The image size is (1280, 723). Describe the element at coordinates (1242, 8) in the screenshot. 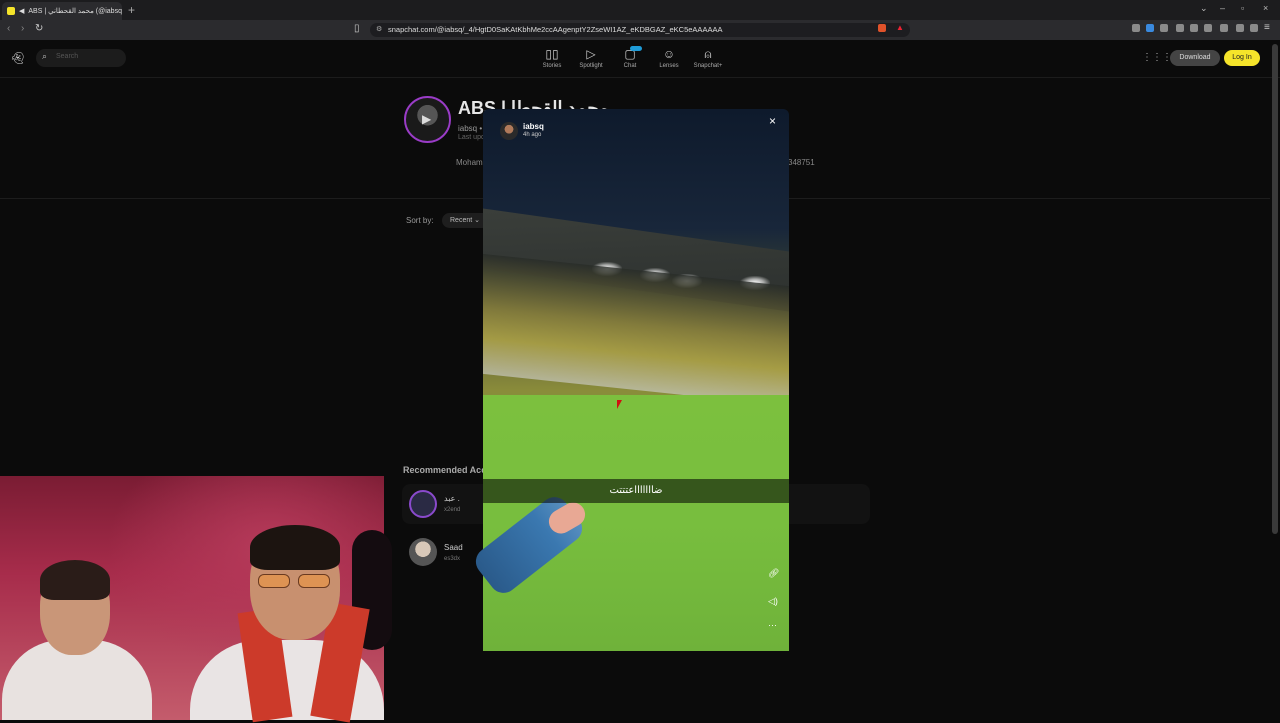

I see `maximize-button: ▫` at that location.